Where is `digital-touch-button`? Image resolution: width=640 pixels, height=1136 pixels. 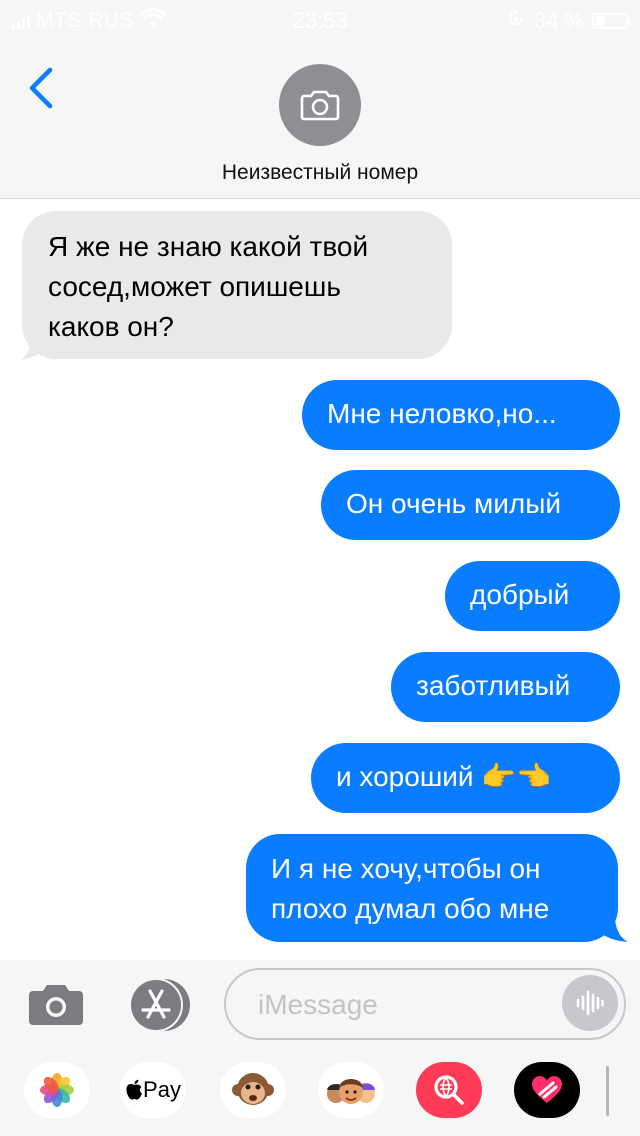
digital-touch-button is located at coordinates (547, 1090).